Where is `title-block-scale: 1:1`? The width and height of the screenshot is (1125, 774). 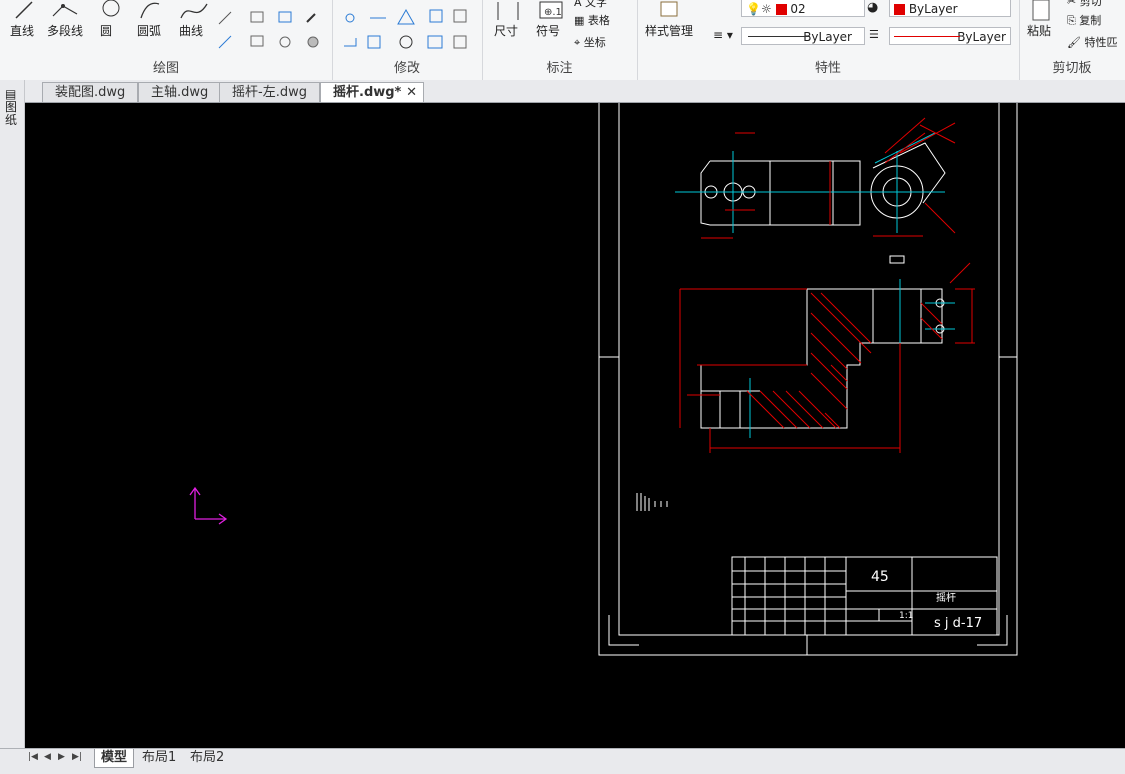 title-block-scale: 1:1 is located at coordinates (906, 616).